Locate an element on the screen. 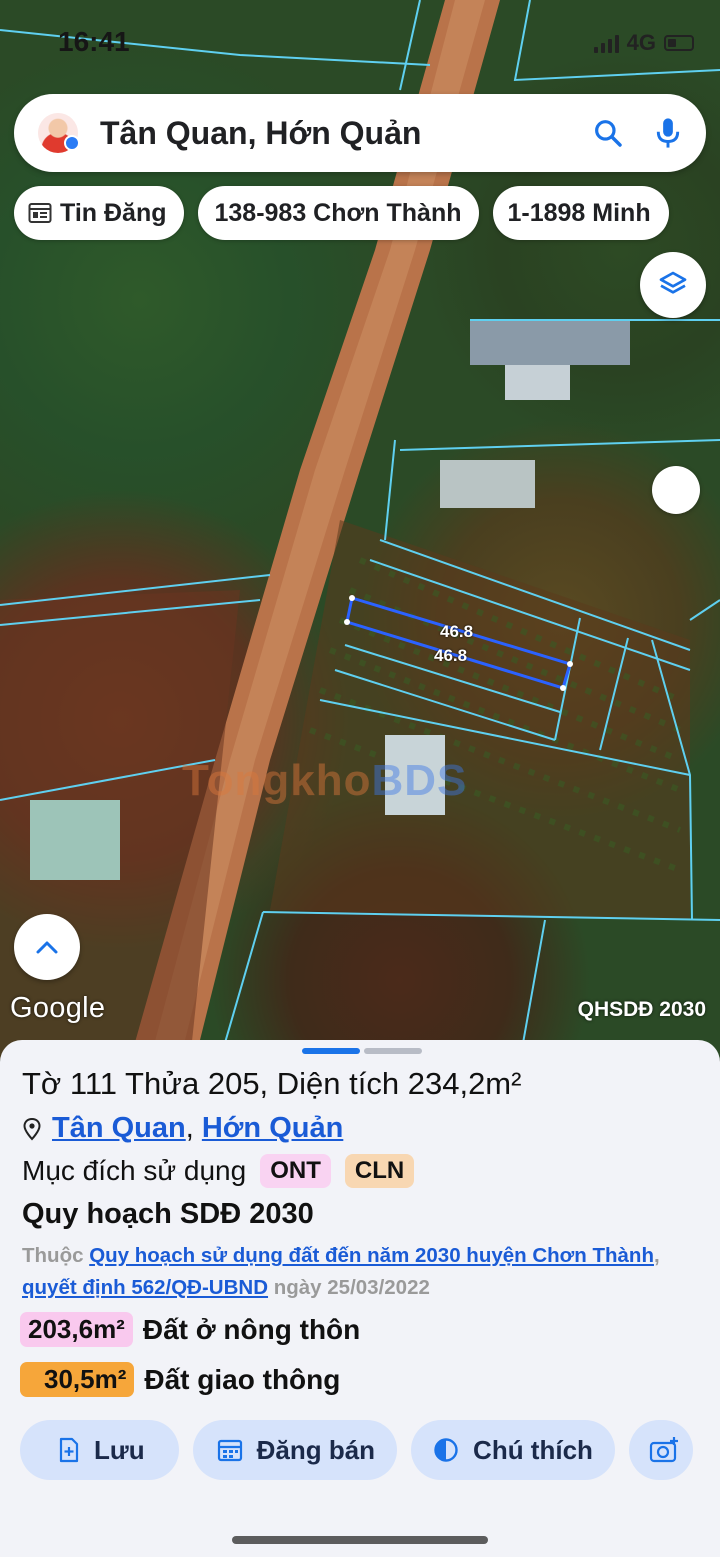  land-use-purpose: Mục đích sử dụng ONT CLN is located at coordinates (218, 1171).